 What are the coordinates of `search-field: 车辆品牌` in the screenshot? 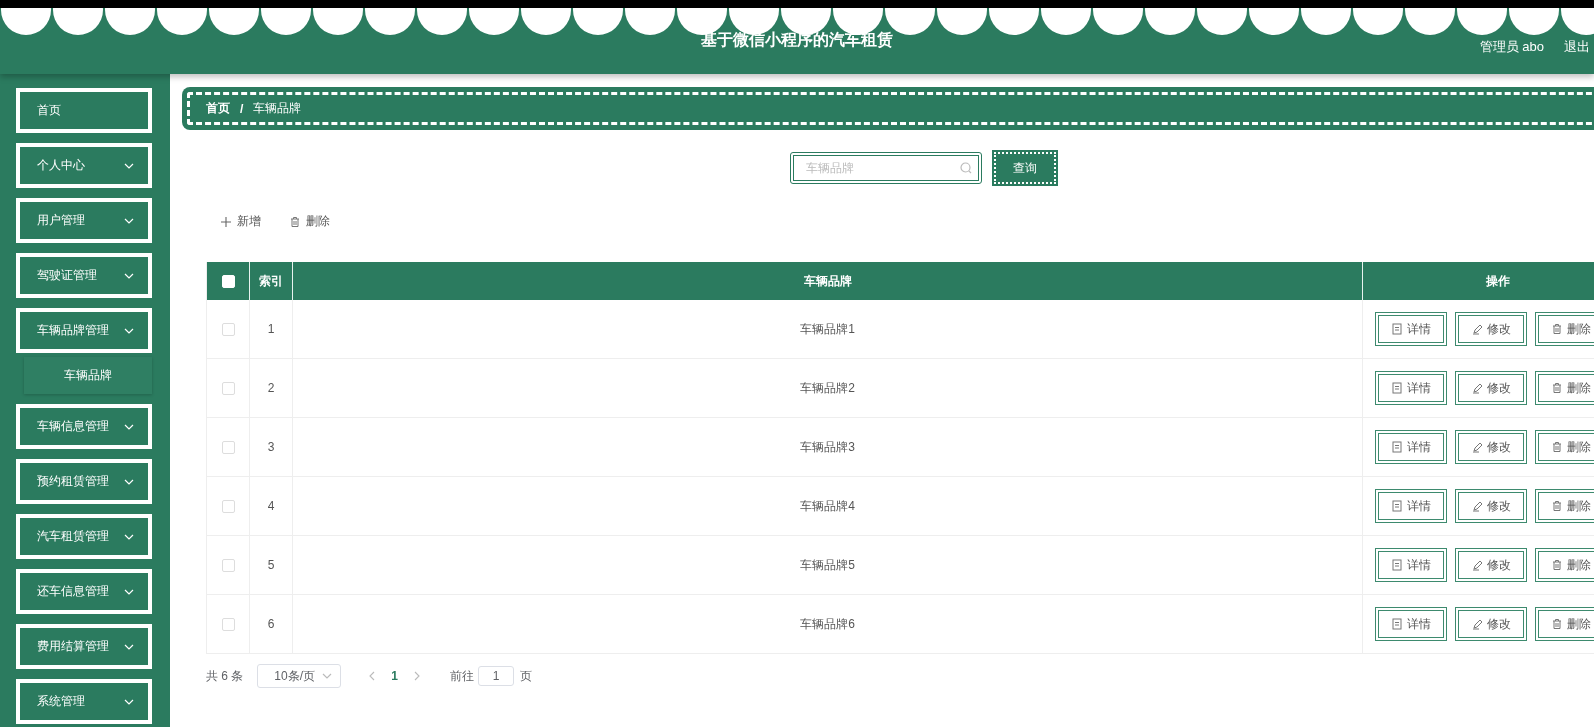 It's located at (886, 168).